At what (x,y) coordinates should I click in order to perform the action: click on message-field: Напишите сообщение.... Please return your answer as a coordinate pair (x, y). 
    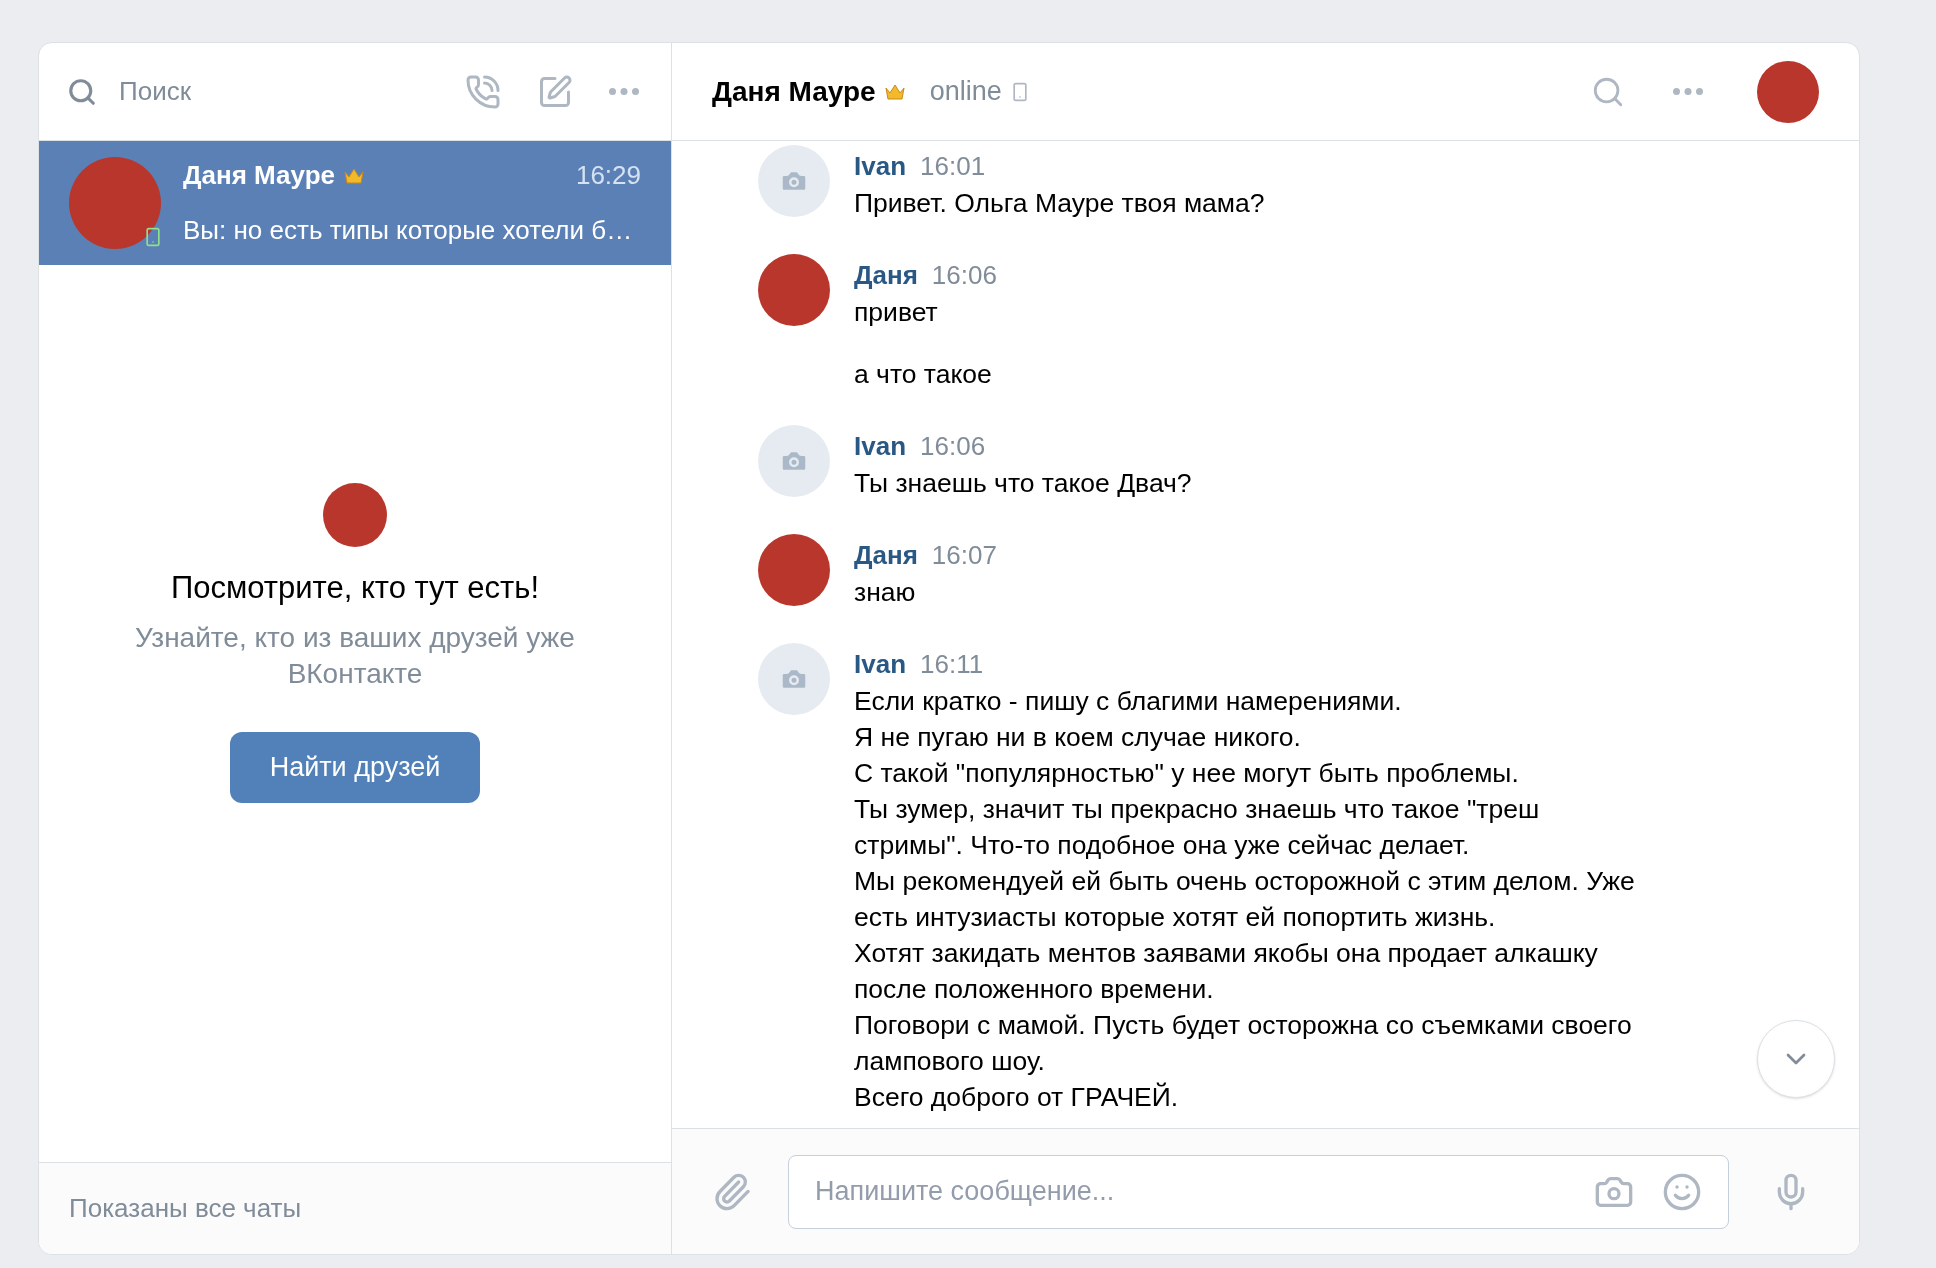
    Looking at the image, I should click on (1258, 1191).